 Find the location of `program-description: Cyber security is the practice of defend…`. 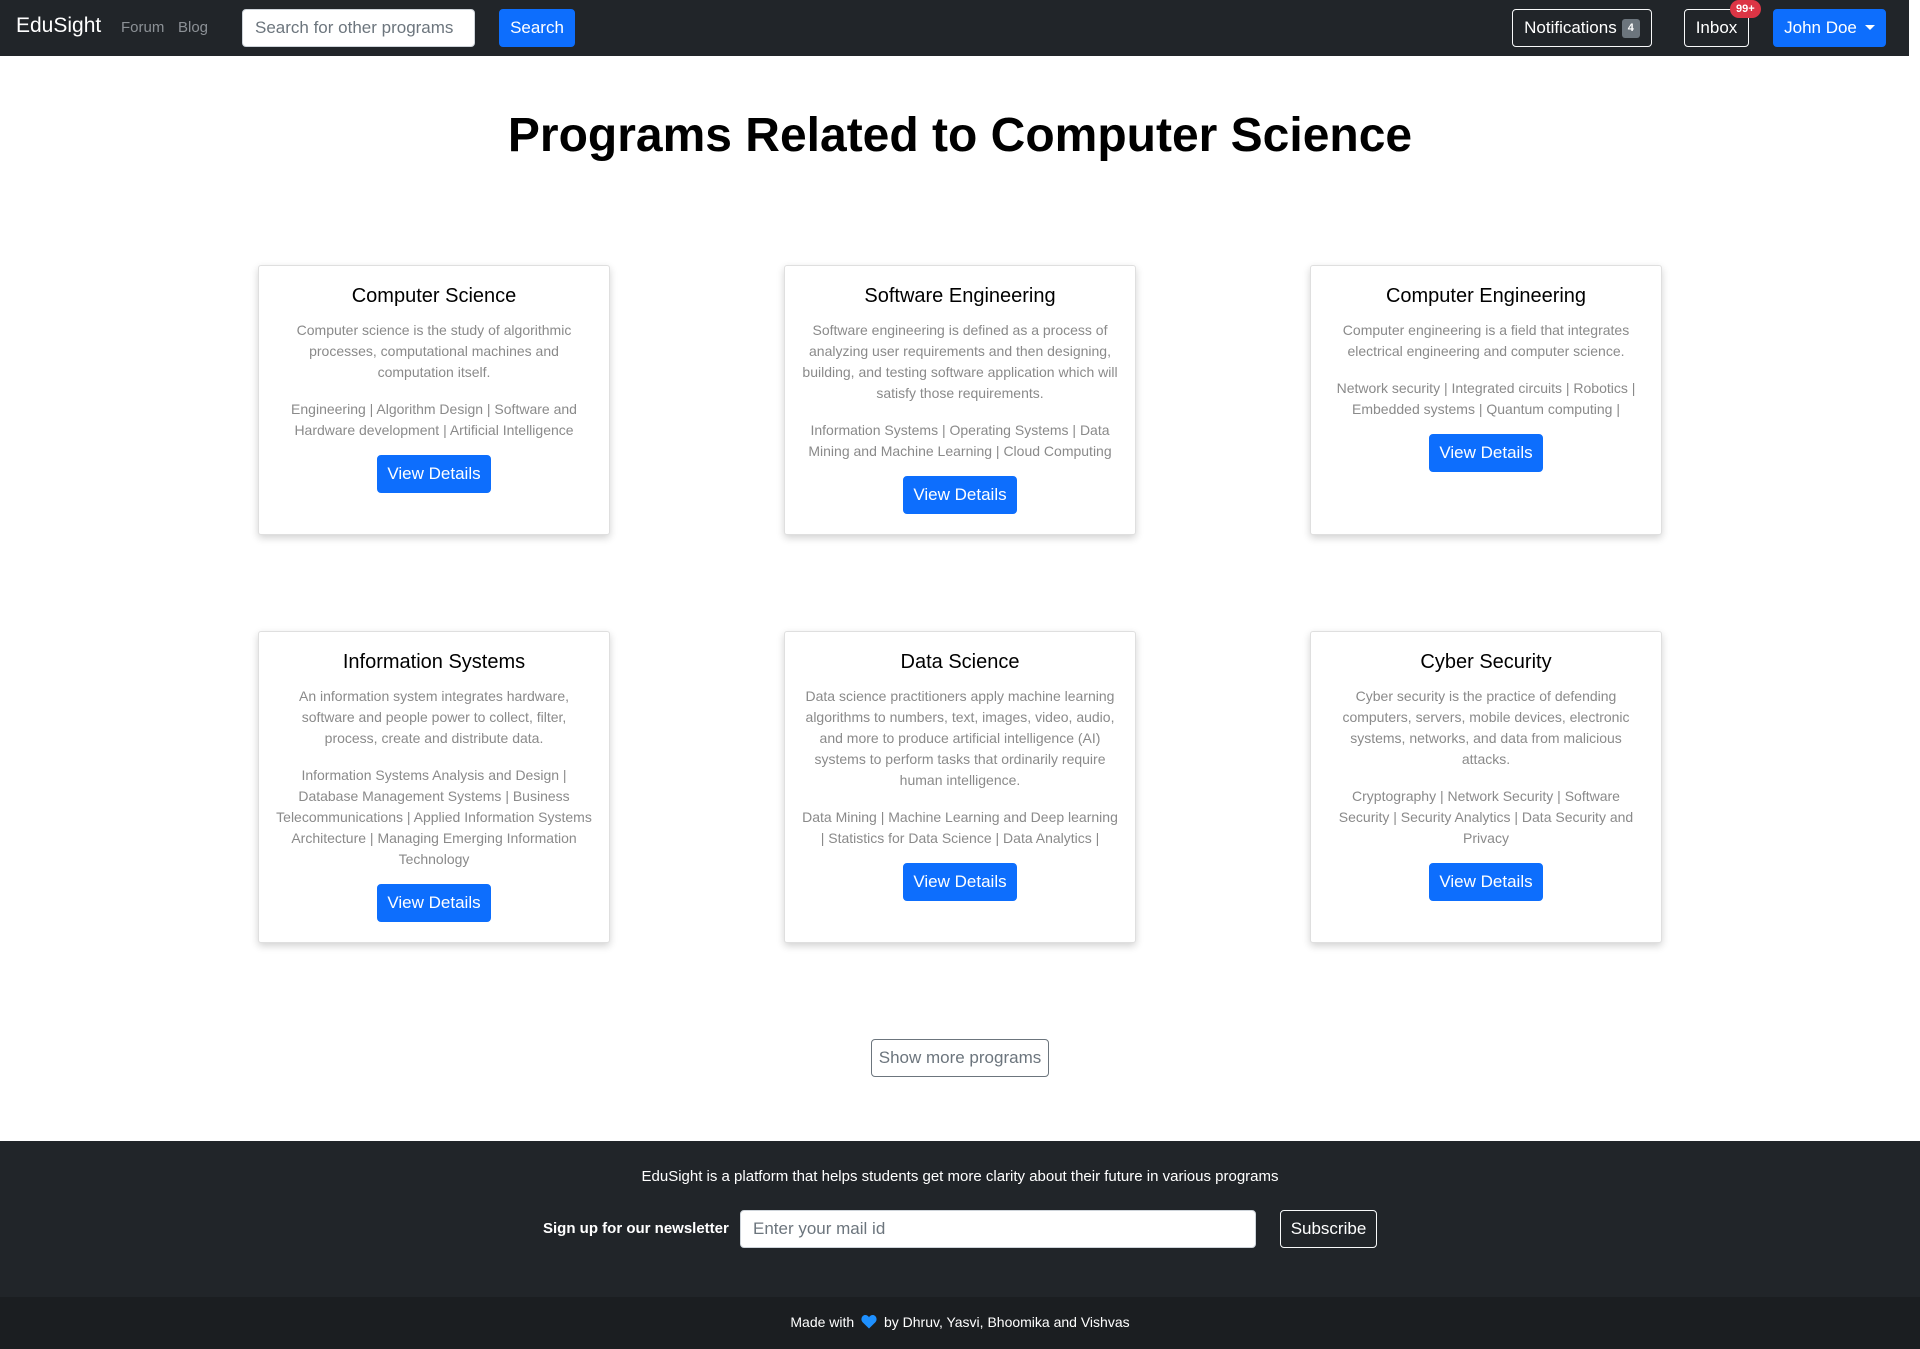

program-description: Cyber security is the practice of defend… is located at coordinates (1486, 727).